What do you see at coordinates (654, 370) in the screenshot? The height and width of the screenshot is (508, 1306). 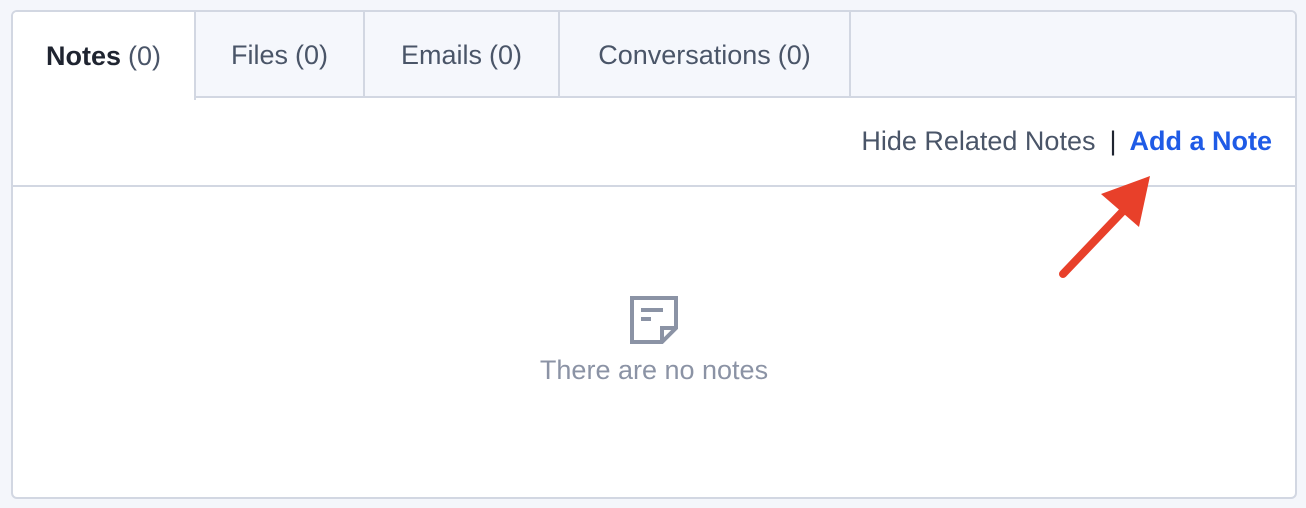 I see `empty-state-message: There are no notes` at bounding box center [654, 370].